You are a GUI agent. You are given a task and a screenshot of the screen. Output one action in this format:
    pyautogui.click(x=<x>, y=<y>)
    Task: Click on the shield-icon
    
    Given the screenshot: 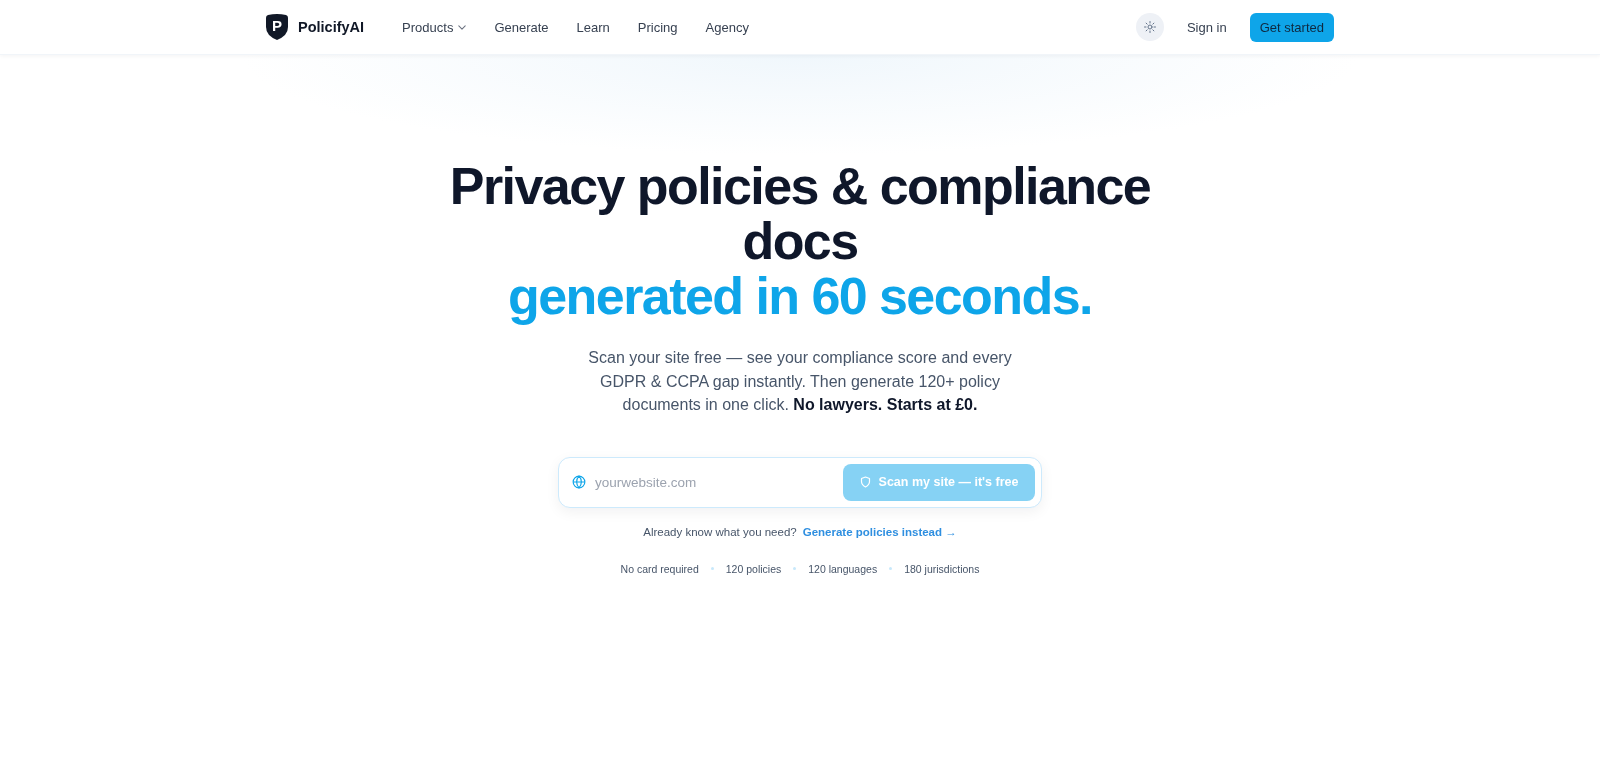 What is the action you would take?
    pyautogui.click(x=865, y=482)
    